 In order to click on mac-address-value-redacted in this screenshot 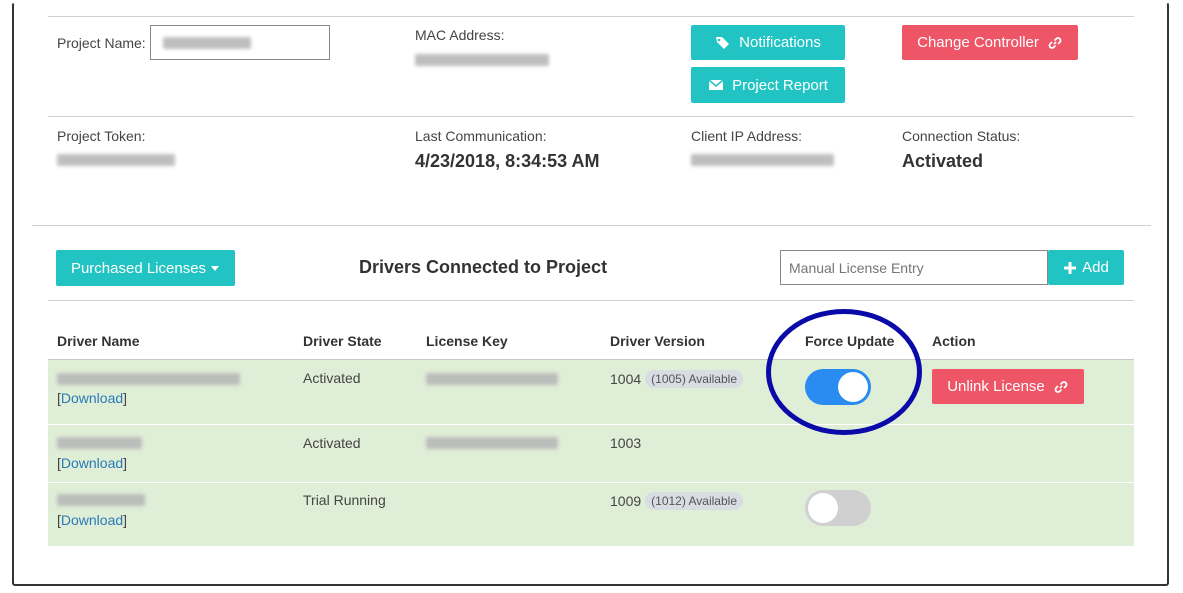, I will do `click(482, 60)`.